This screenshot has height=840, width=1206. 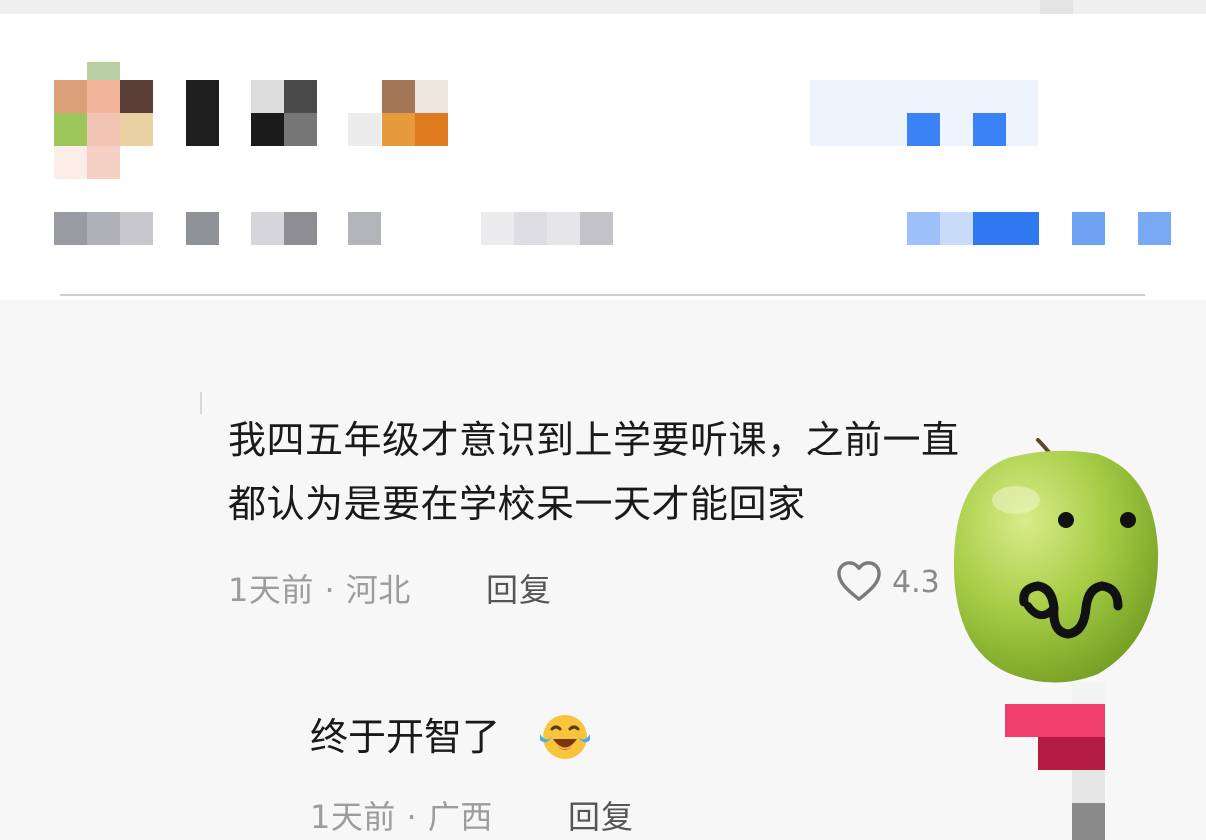 What do you see at coordinates (602, 295) in the screenshot?
I see `section-divider` at bounding box center [602, 295].